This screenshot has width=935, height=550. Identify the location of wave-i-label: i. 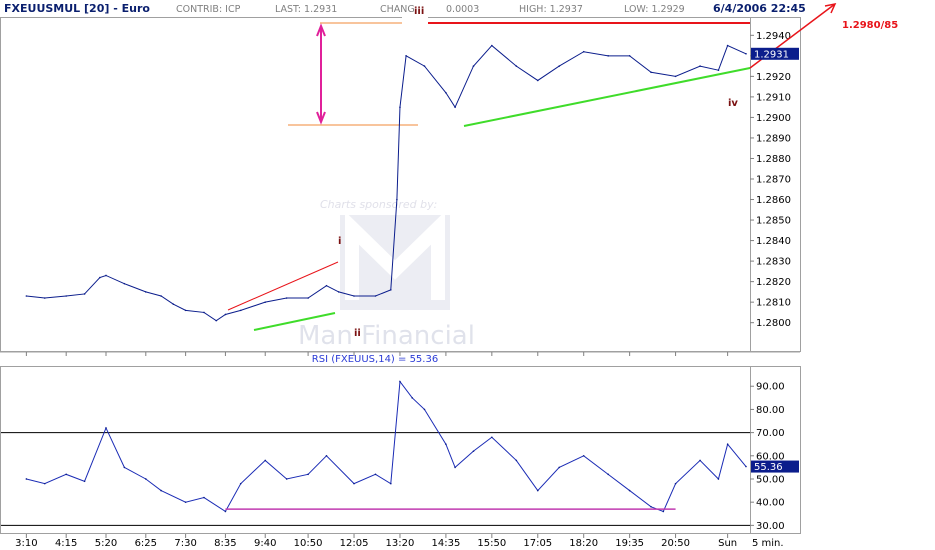
(339, 241).